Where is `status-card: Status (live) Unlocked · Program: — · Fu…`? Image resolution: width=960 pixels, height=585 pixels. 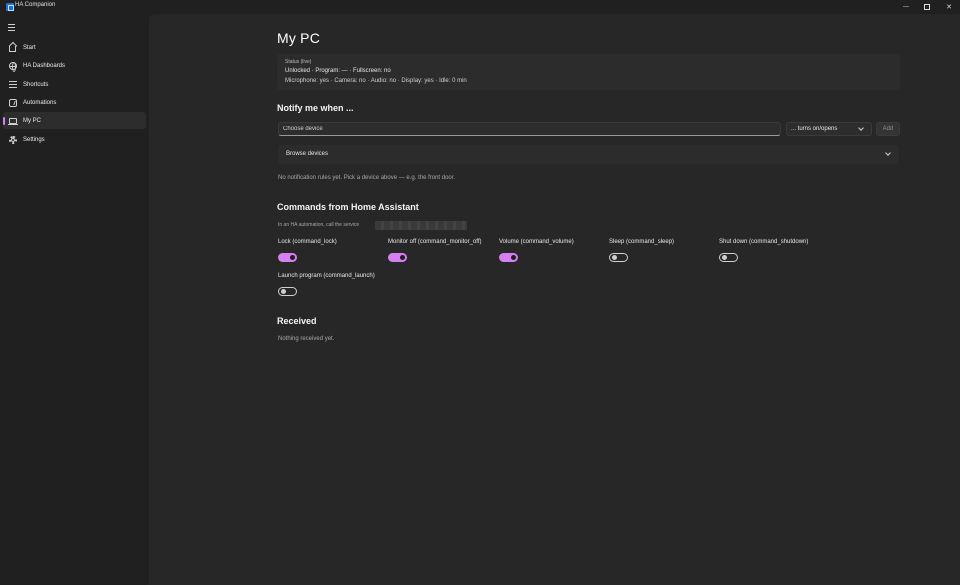
status-card: Status (live) Unlocked · Program: — · Fu… is located at coordinates (588, 72).